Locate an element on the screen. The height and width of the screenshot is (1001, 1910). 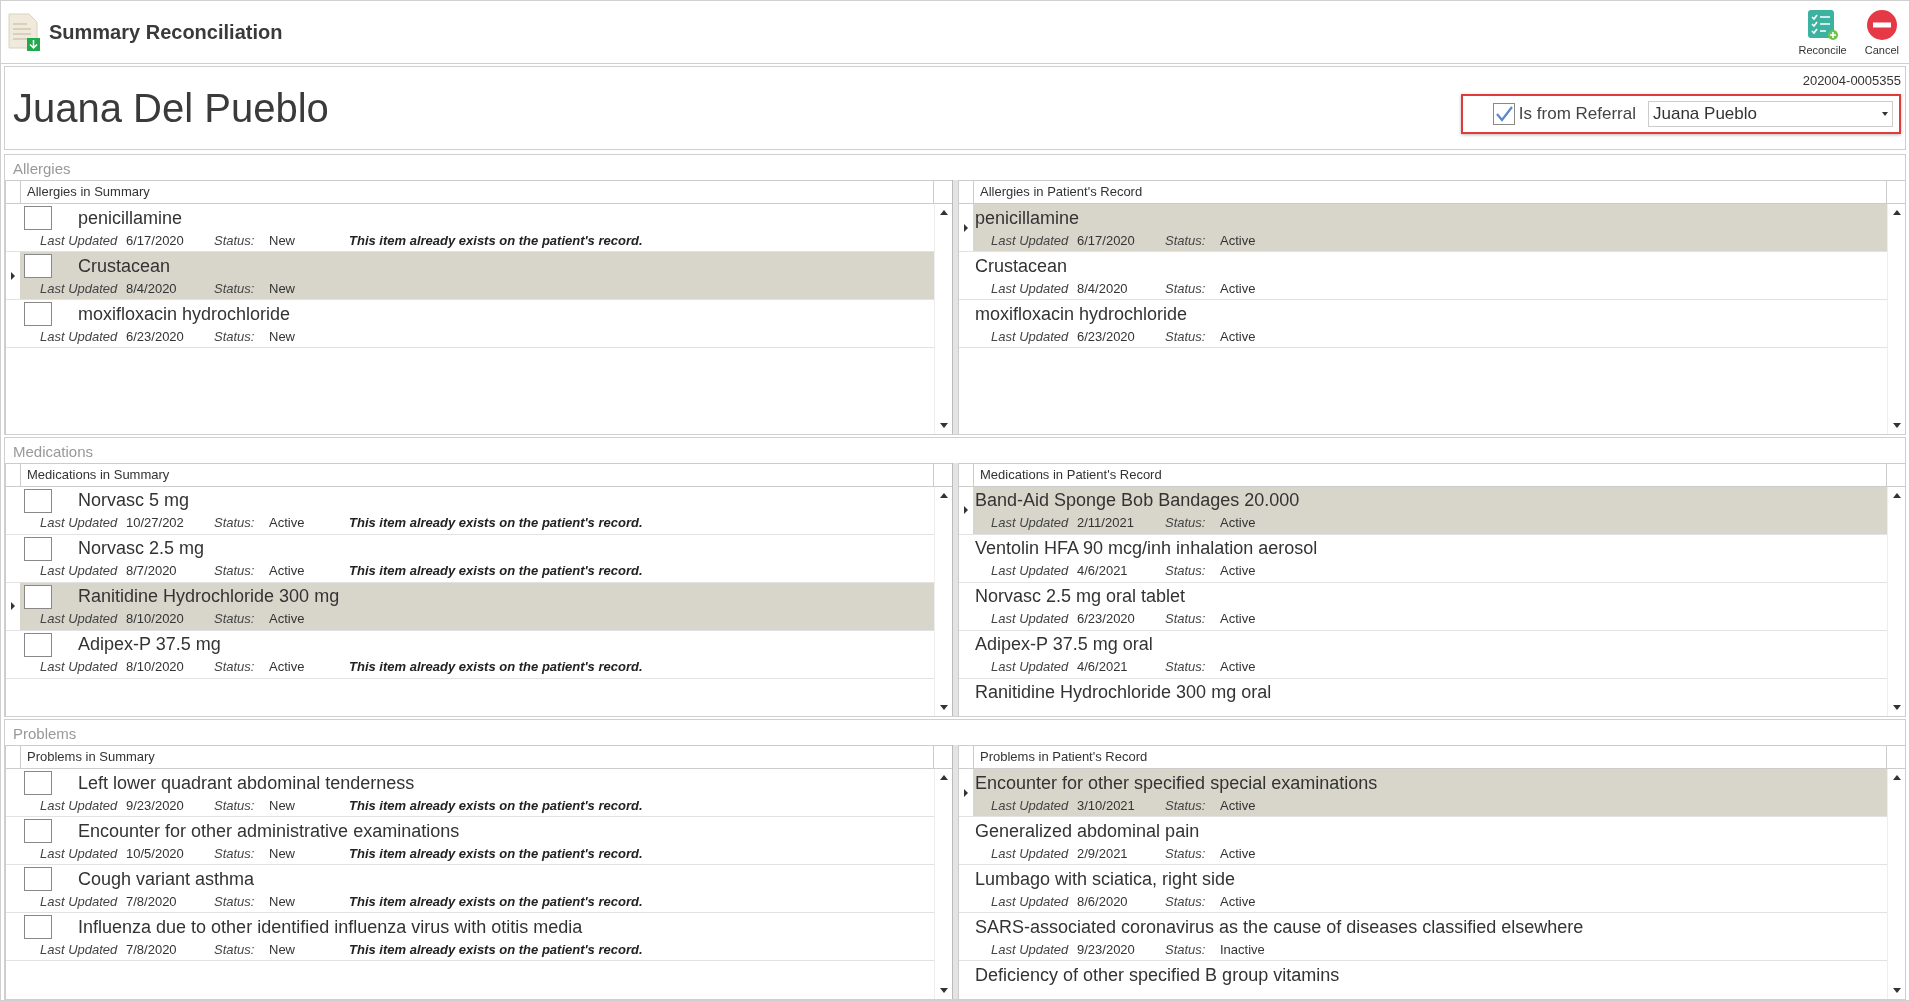
section-title: Medications is located at coordinates (53, 451).